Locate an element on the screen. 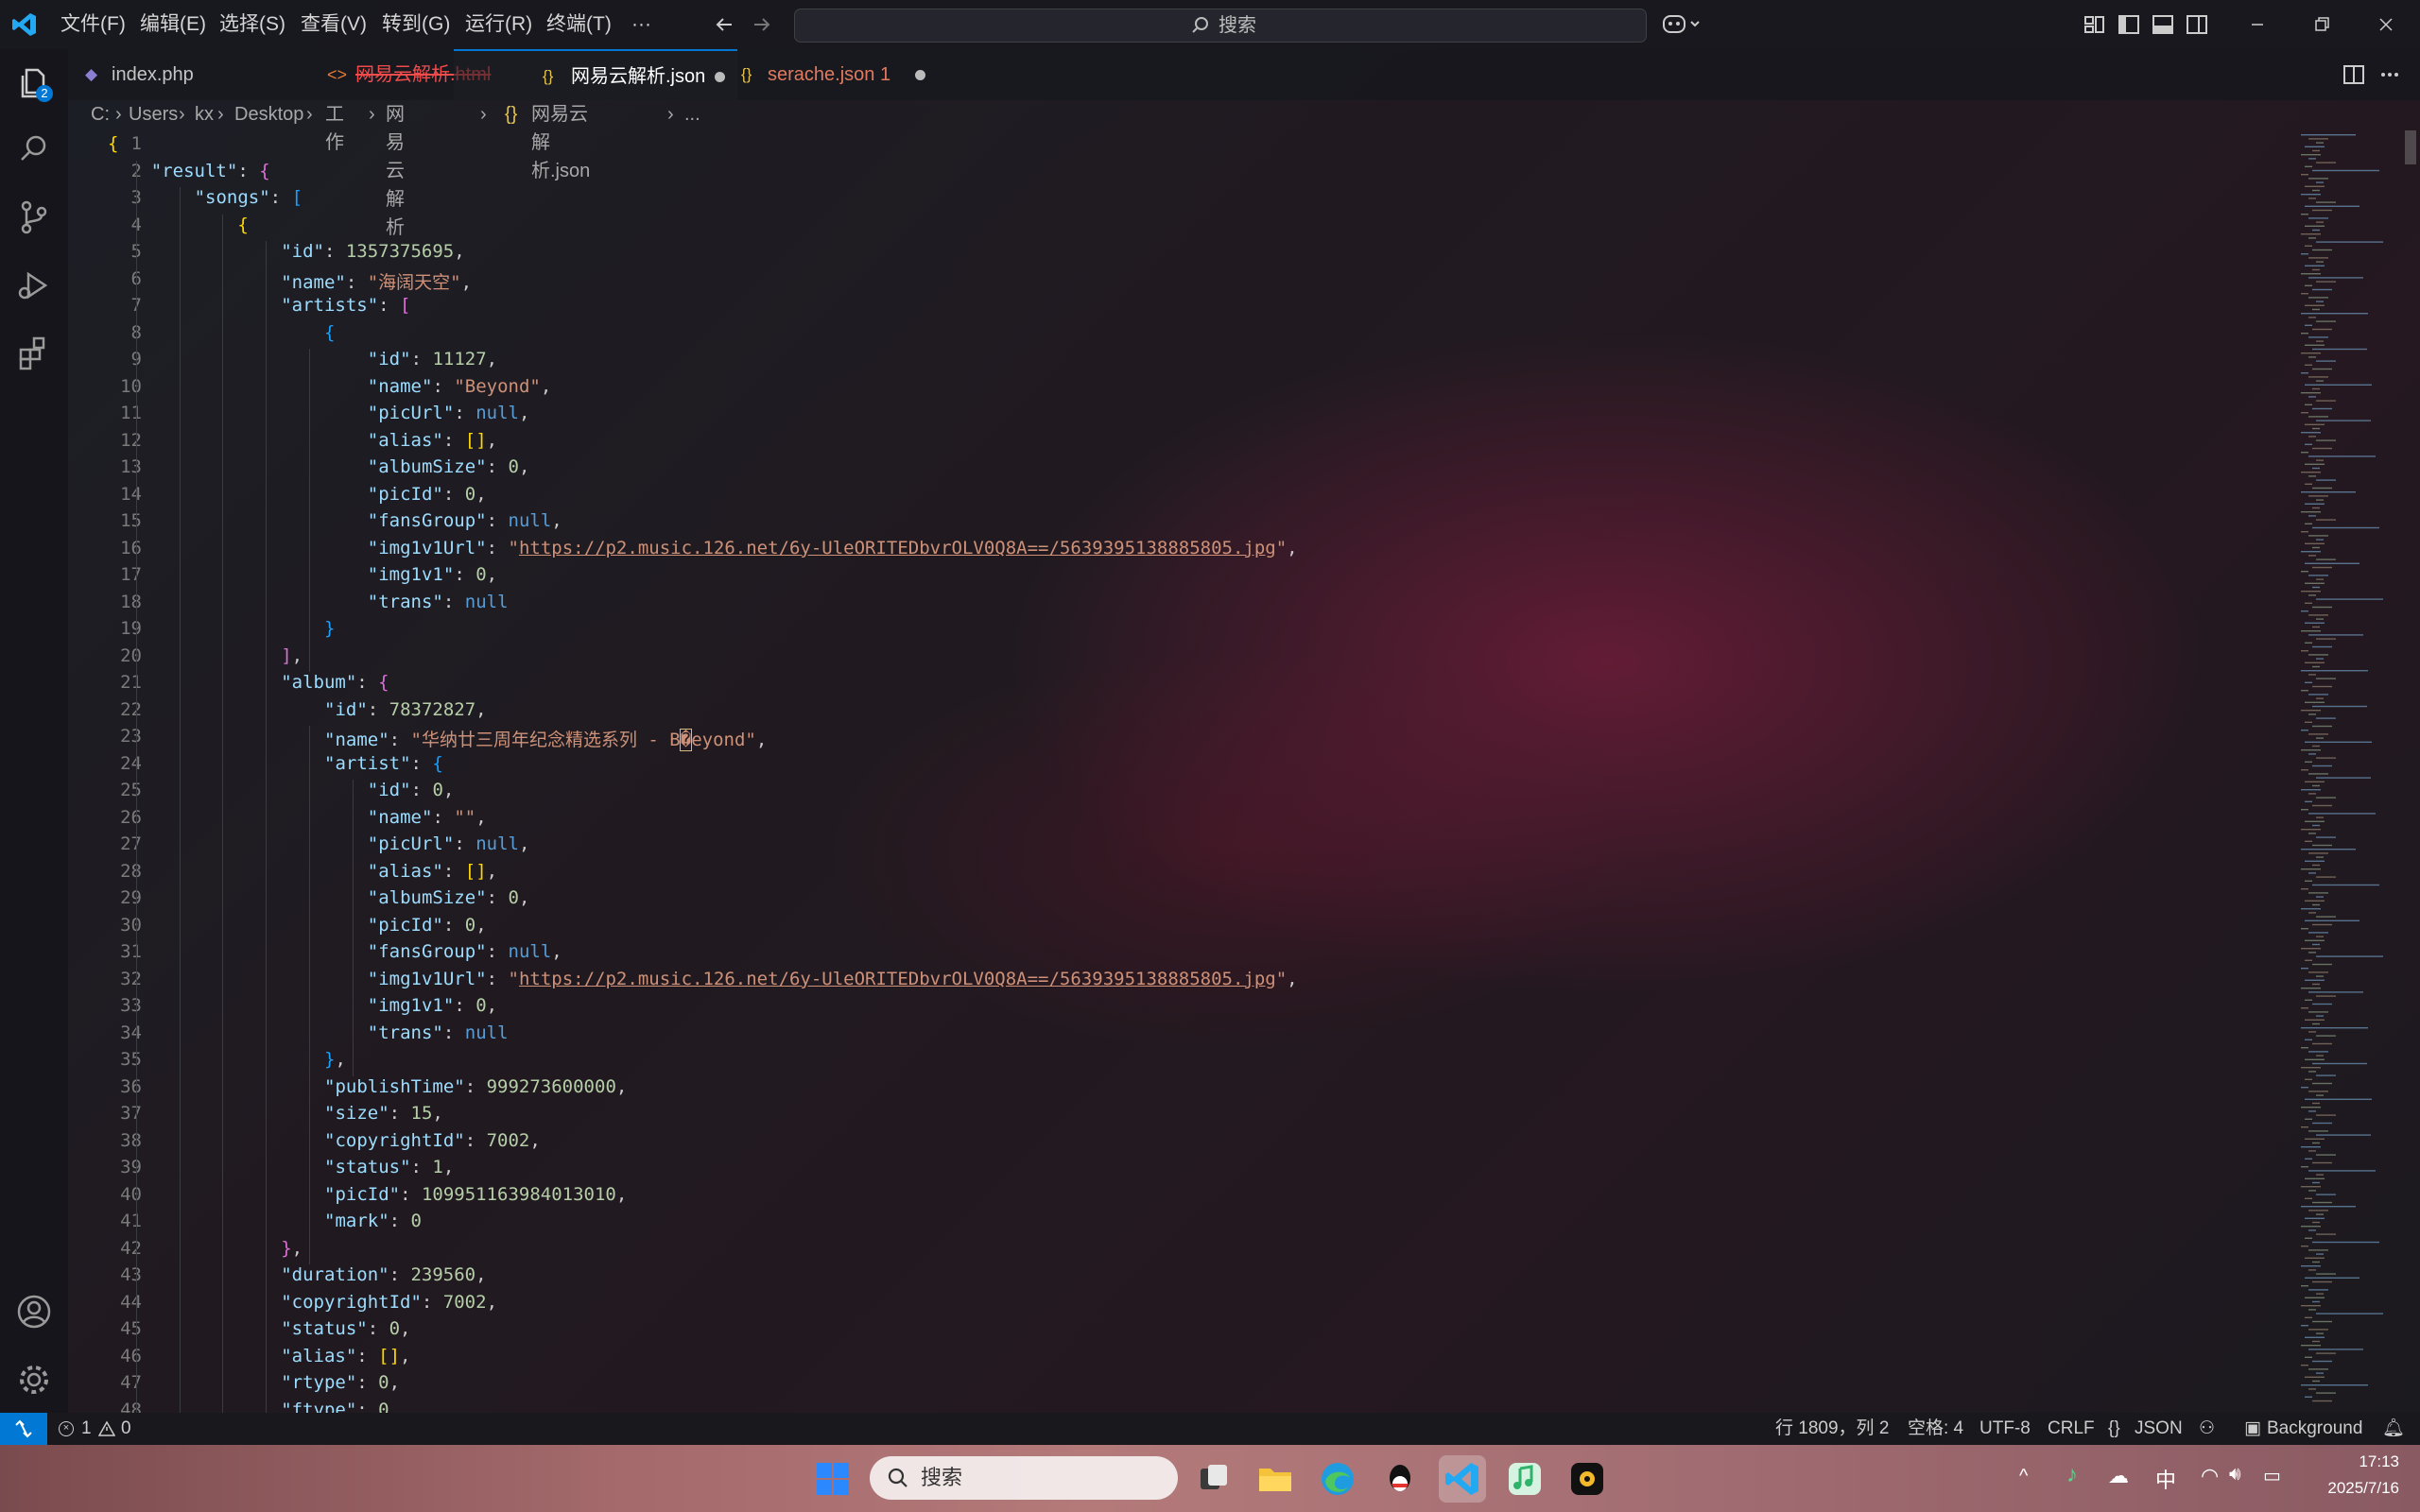 The width and height of the screenshot is (2420, 1512). menu-selection: 选择(S) is located at coordinates (252, 24).